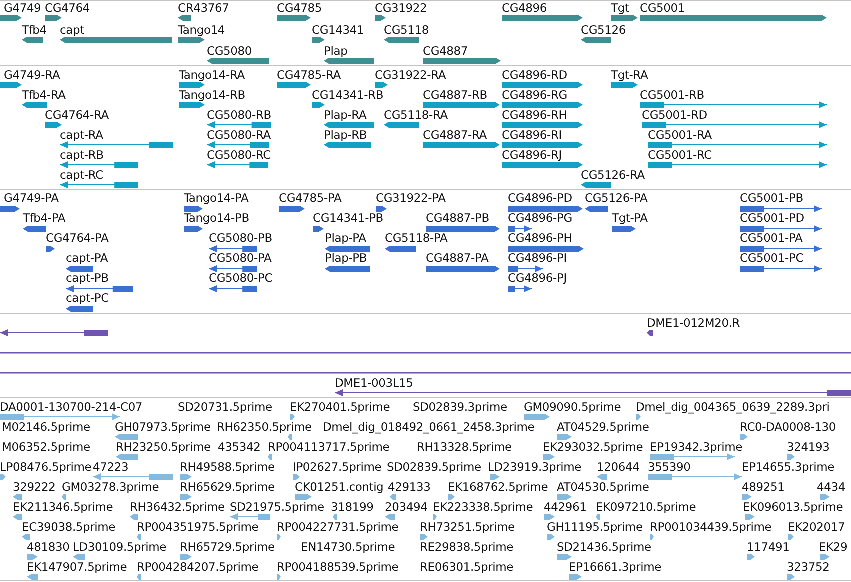 The height and width of the screenshot is (582, 851). What do you see at coordinates (540, 218) in the screenshot?
I see `feature-label: CG4896-PG` at bounding box center [540, 218].